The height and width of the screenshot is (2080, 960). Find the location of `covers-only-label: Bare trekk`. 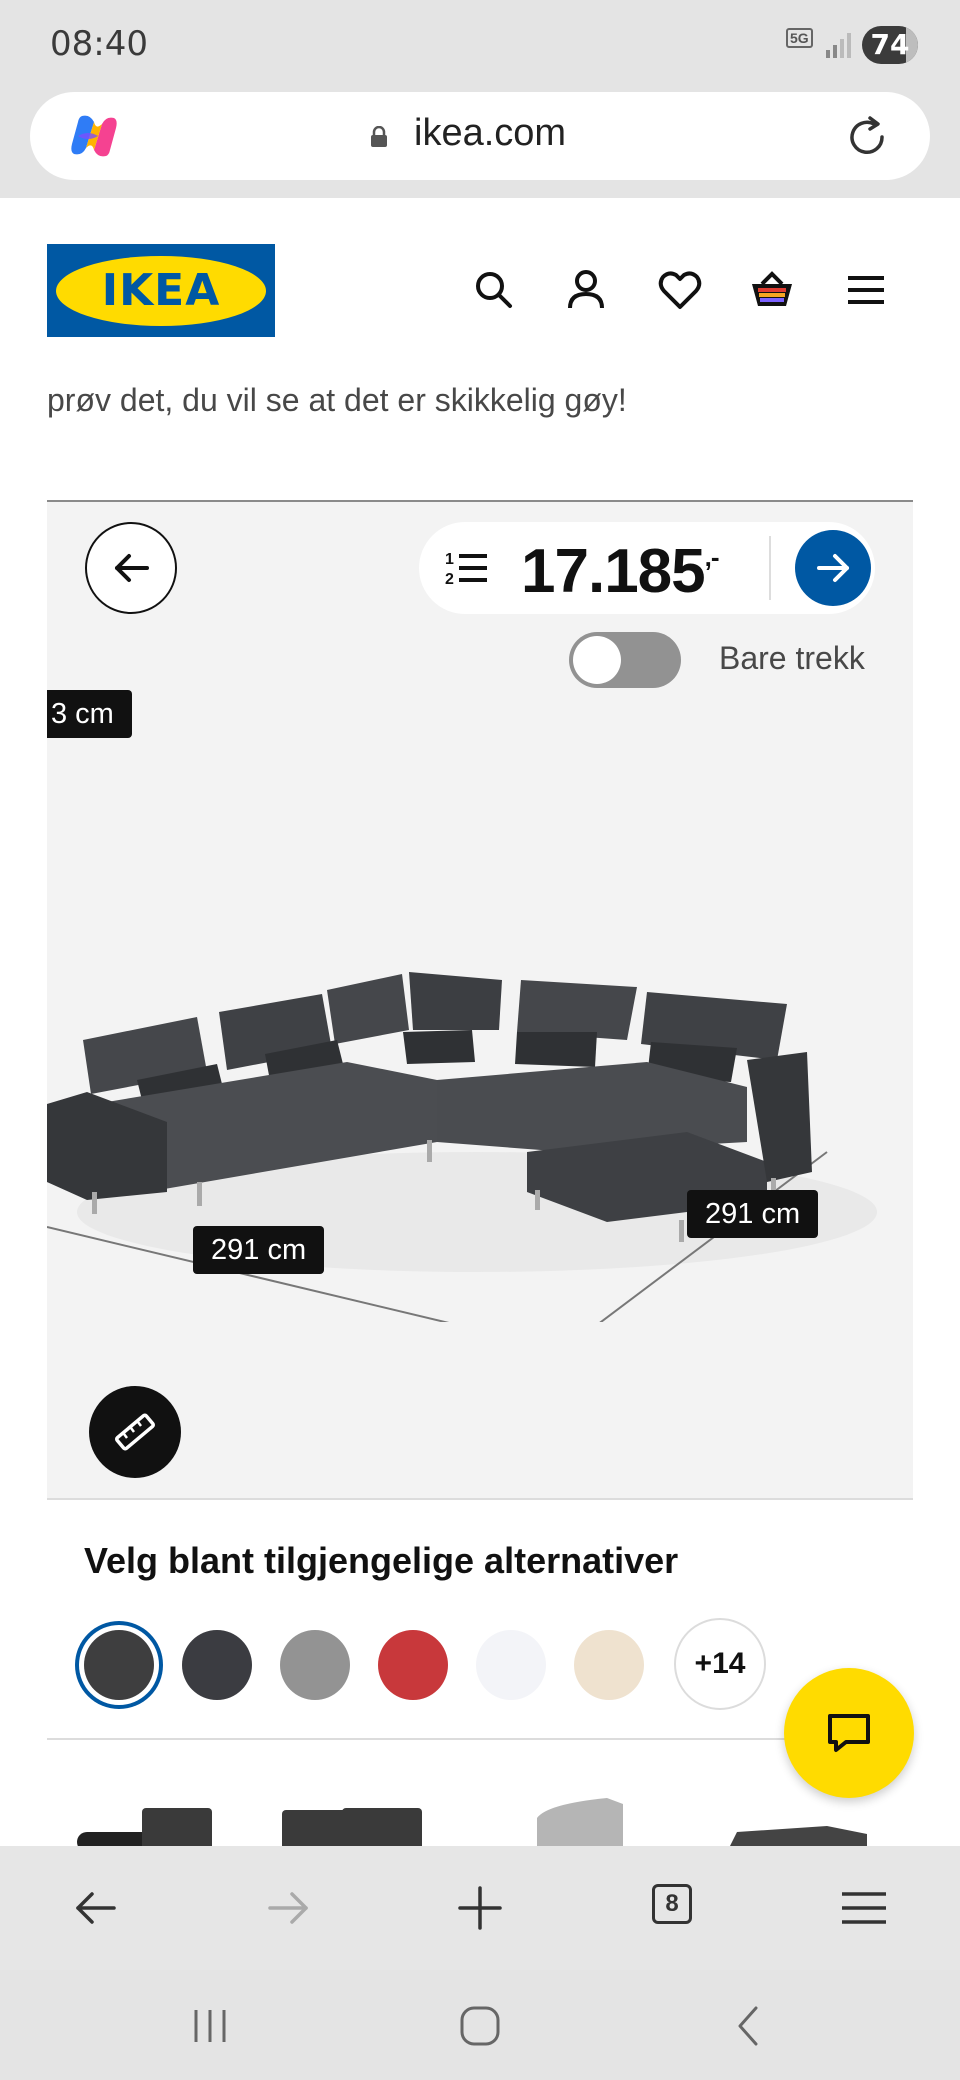

covers-only-label: Bare trekk is located at coordinates (792, 658).